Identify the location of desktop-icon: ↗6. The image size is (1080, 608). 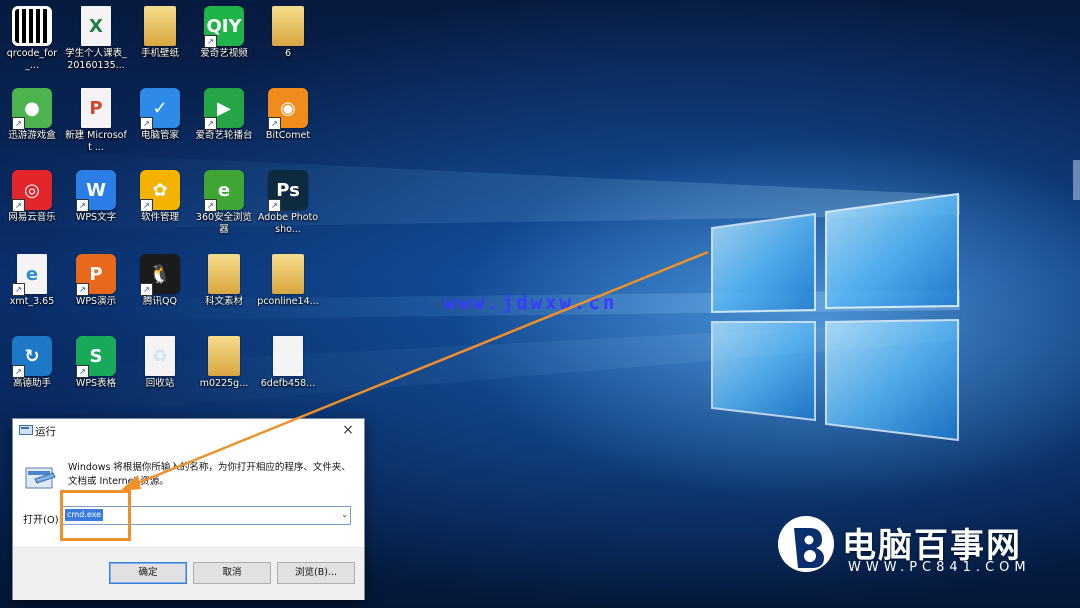
(288, 42).